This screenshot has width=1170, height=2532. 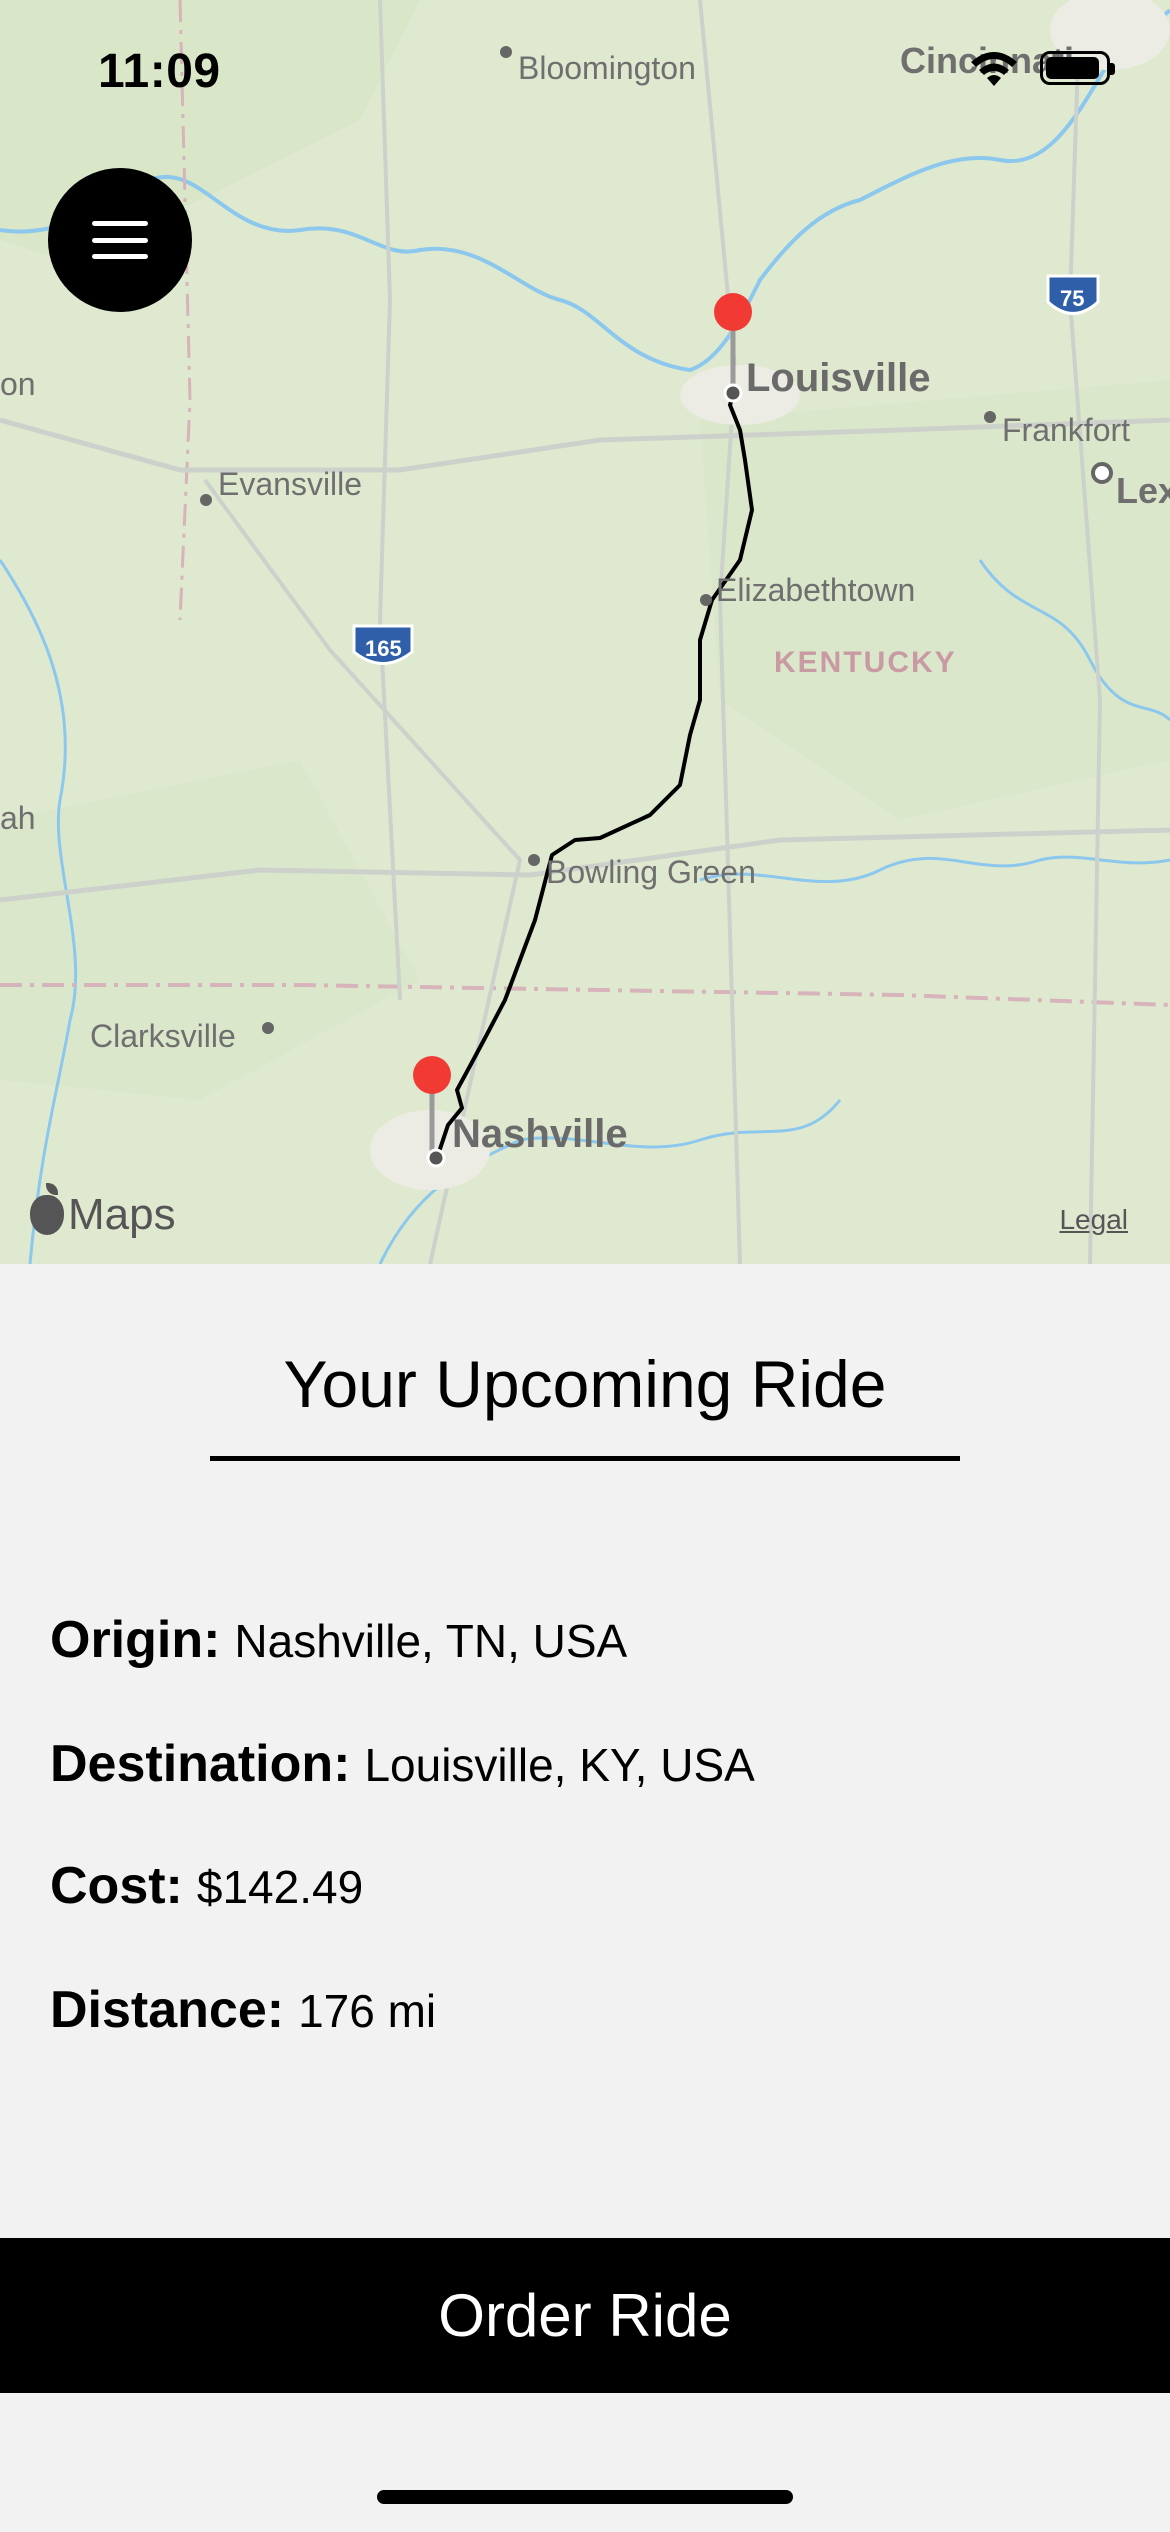 What do you see at coordinates (18, 818) in the screenshot?
I see `map-label-edge-2: ah` at bounding box center [18, 818].